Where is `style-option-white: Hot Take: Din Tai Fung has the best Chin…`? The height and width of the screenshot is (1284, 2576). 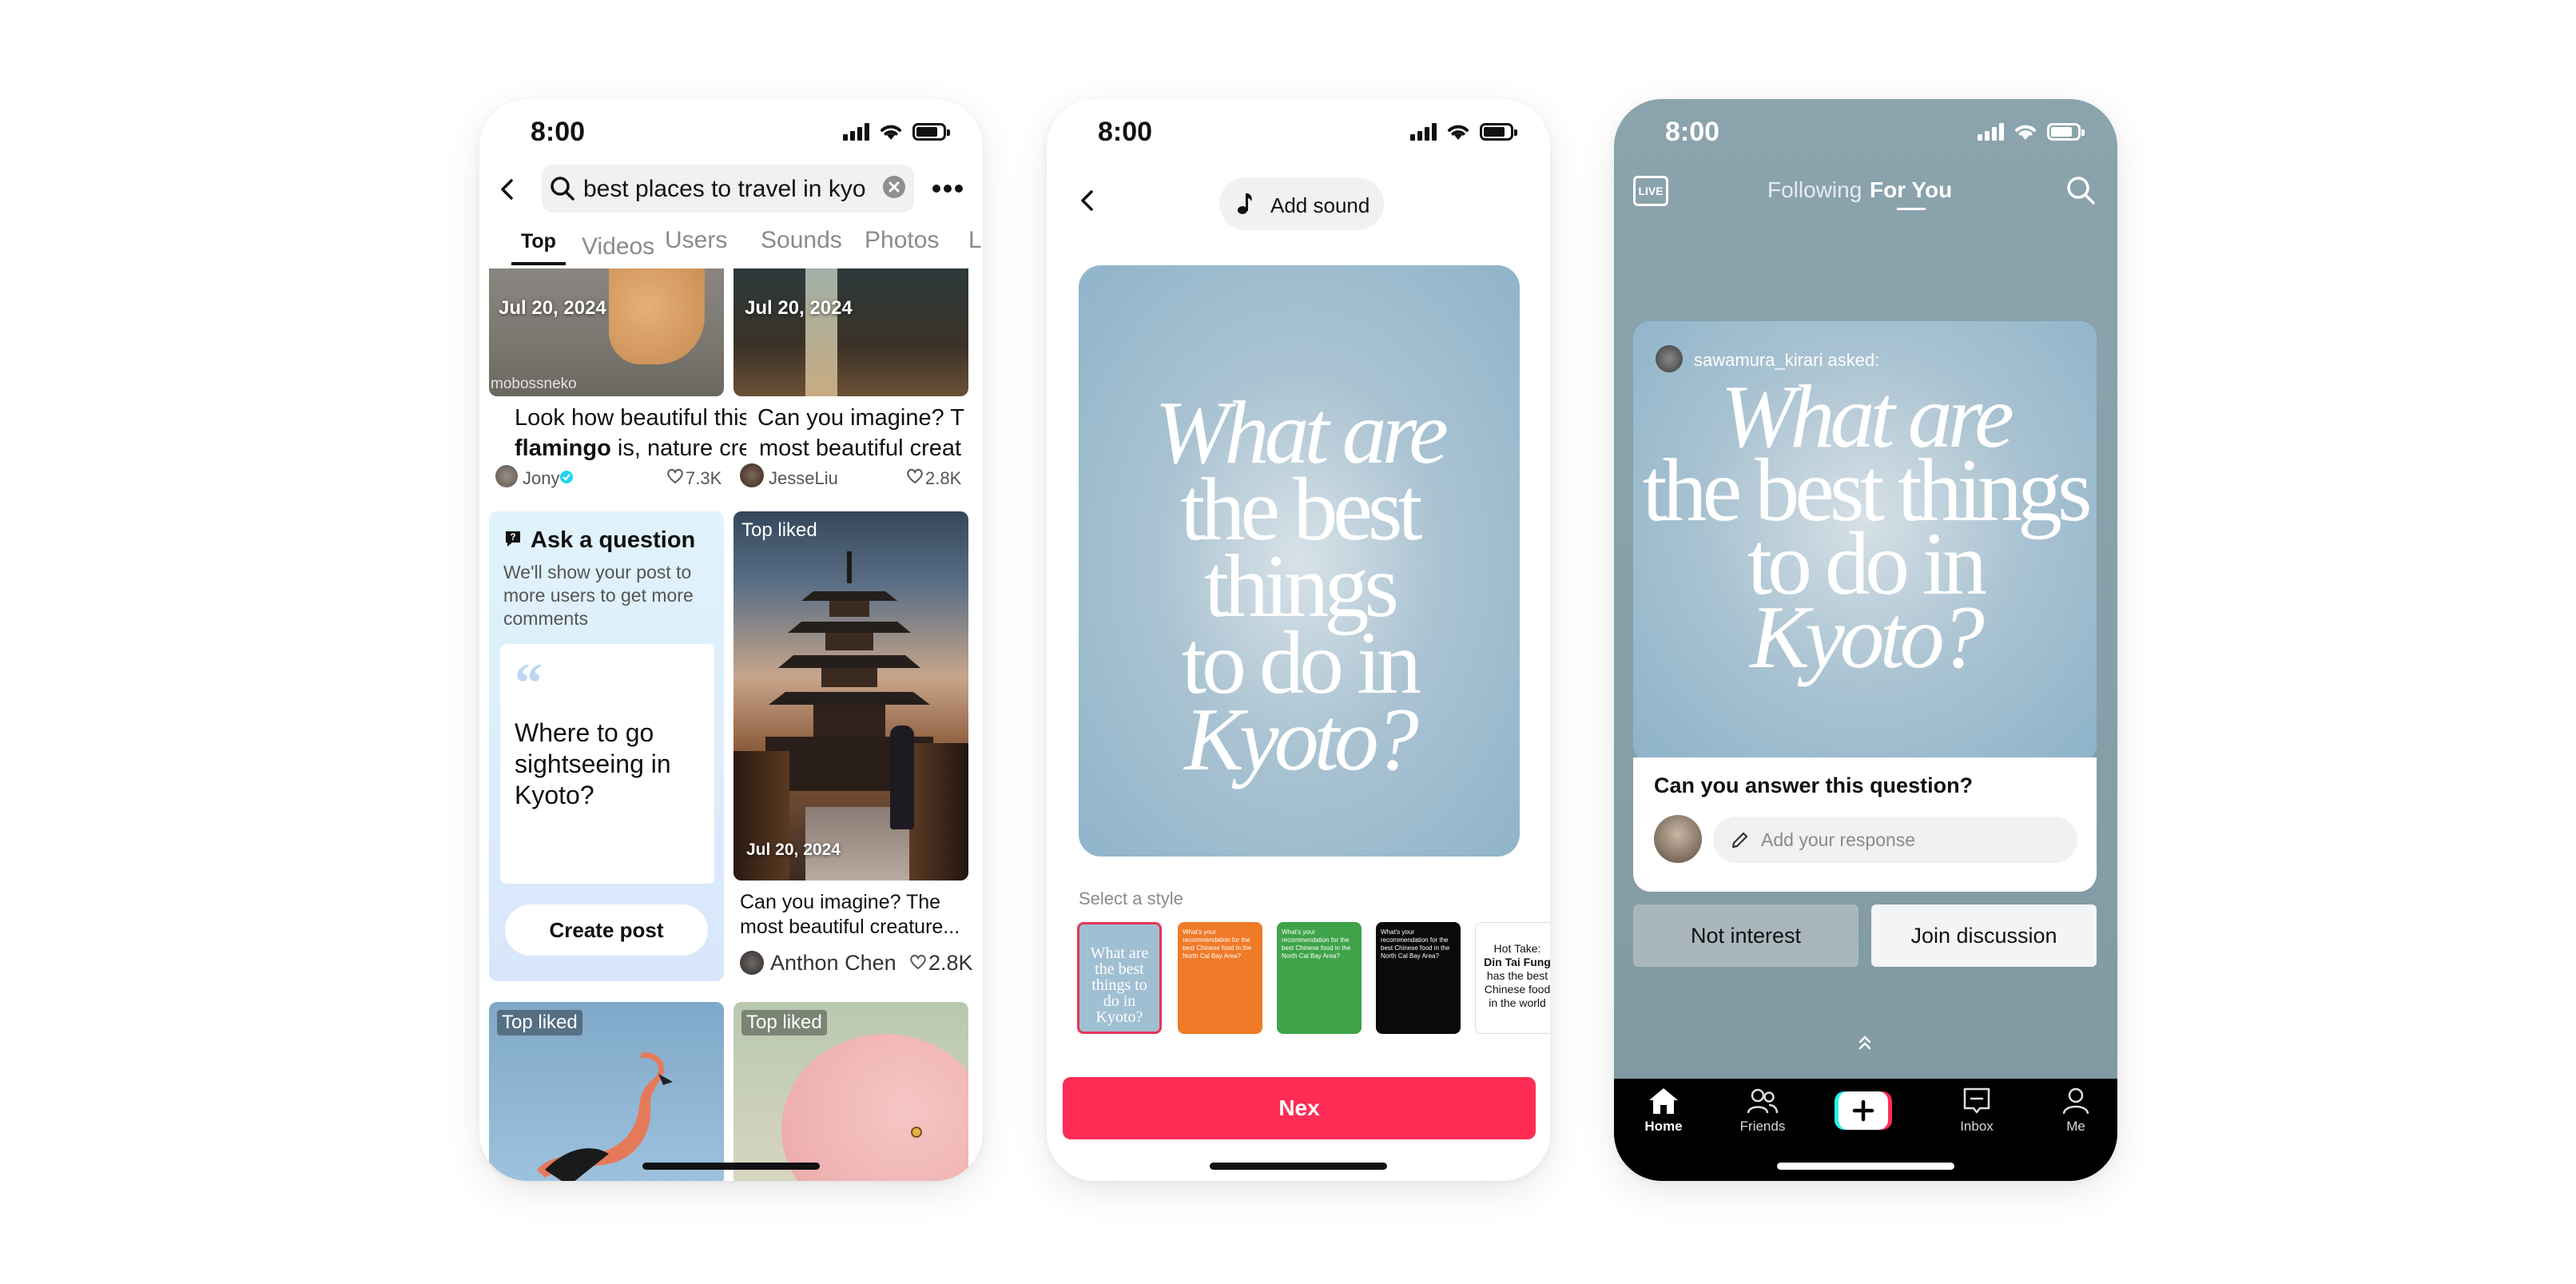
style-option-white: Hot Take: Din Tai Fung has the best Chin… is located at coordinates (1512, 978).